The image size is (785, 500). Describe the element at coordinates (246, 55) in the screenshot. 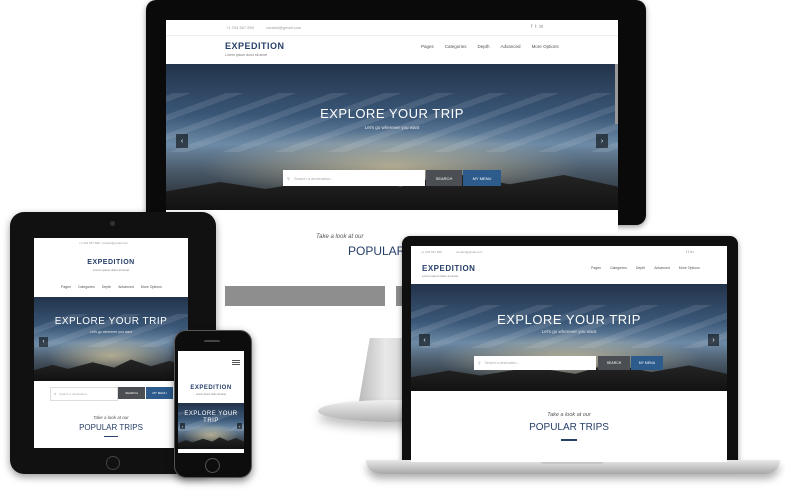

I see `brand-tagline: Lorem ipsum dolor sit amet` at that location.